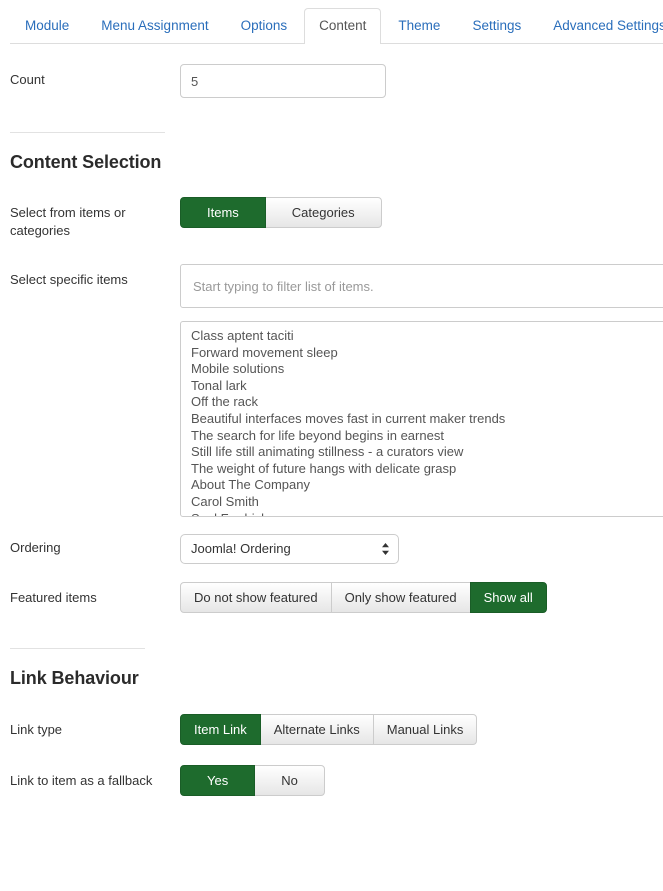 Image resolution: width=663 pixels, height=891 pixels. Describe the element at coordinates (422, 336) in the screenshot. I see `list-item: Class aptent taciti` at that location.